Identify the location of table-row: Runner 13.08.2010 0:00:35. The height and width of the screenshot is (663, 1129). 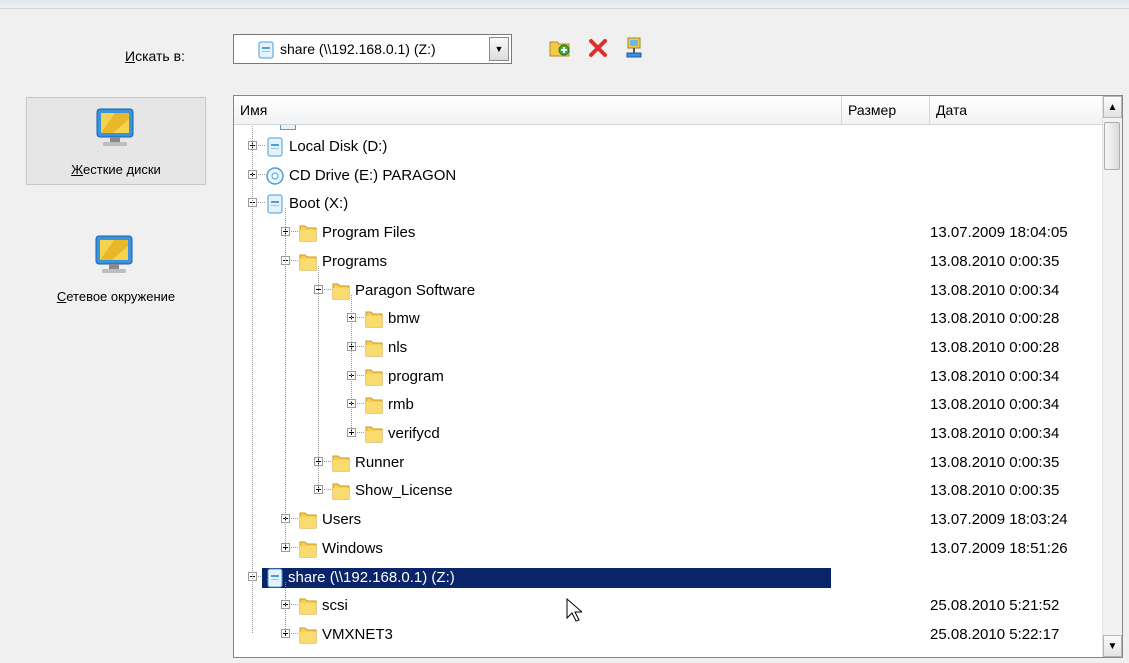
(668, 463).